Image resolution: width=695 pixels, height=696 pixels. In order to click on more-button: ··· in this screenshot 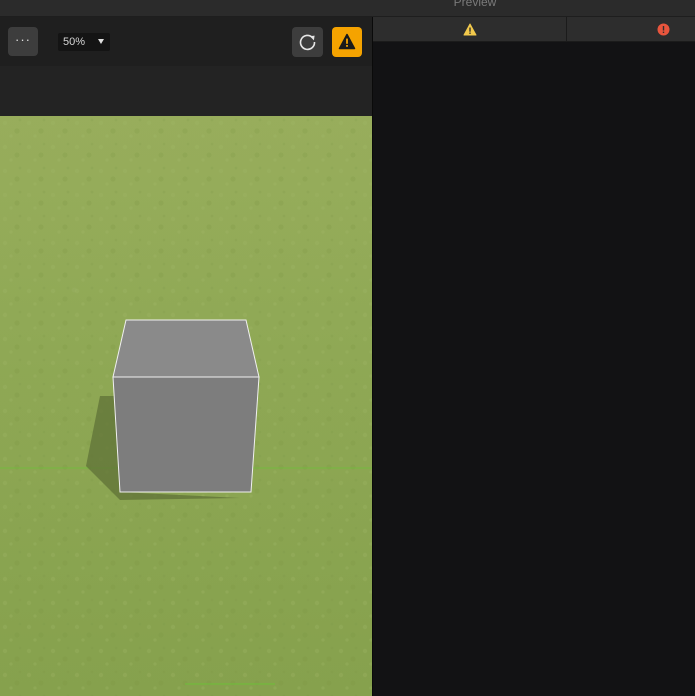, I will do `click(23, 41)`.